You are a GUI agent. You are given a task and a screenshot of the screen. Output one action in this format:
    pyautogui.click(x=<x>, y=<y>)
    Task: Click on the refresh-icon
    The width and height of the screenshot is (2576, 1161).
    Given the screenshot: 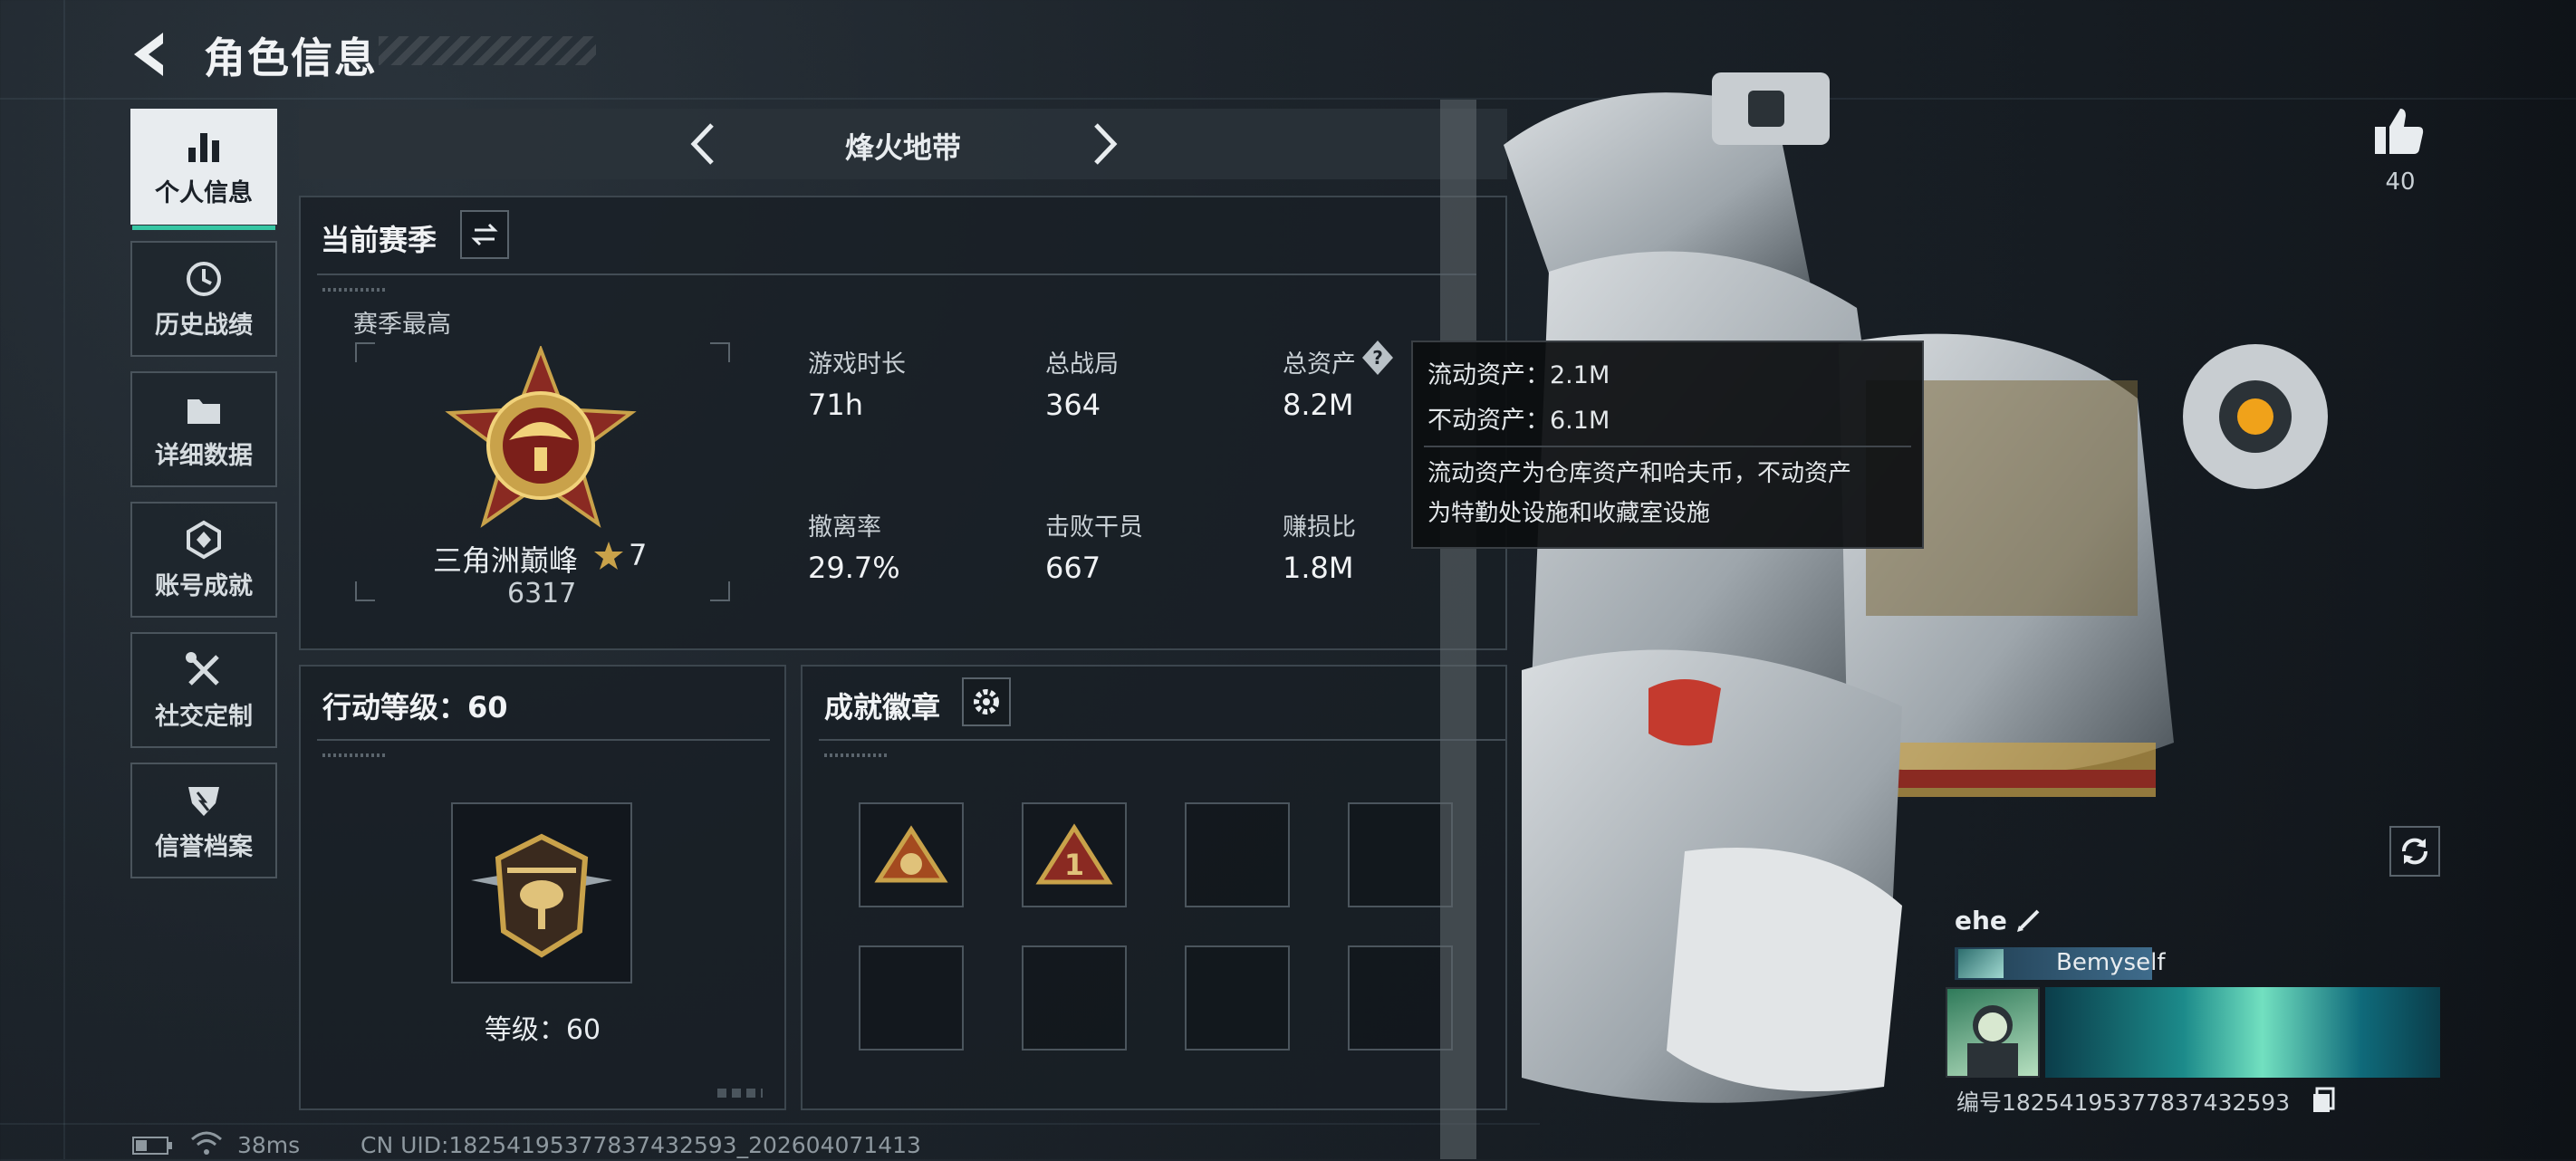 What is the action you would take?
    pyautogui.click(x=2414, y=851)
    